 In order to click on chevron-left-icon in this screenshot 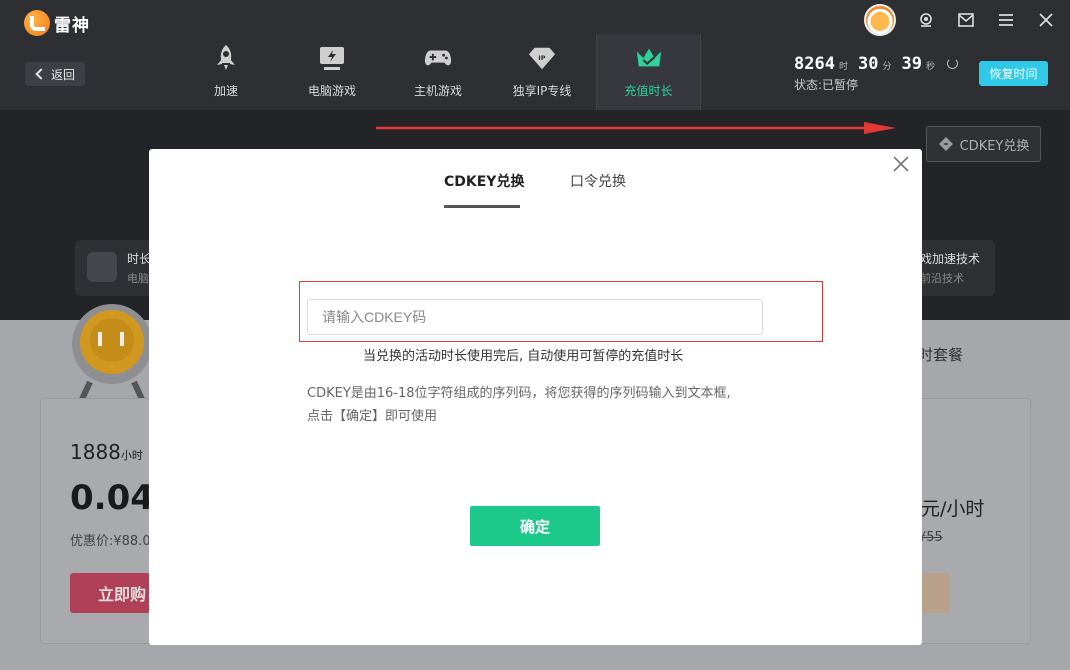, I will do `click(41, 74)`.